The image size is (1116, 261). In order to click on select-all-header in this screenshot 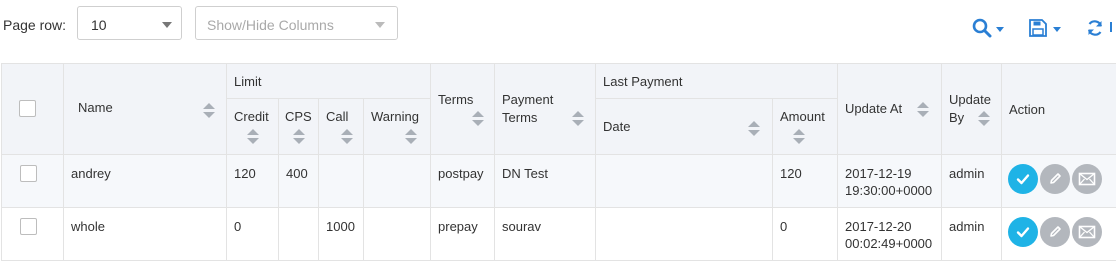, I will do `click(33, 109)`.